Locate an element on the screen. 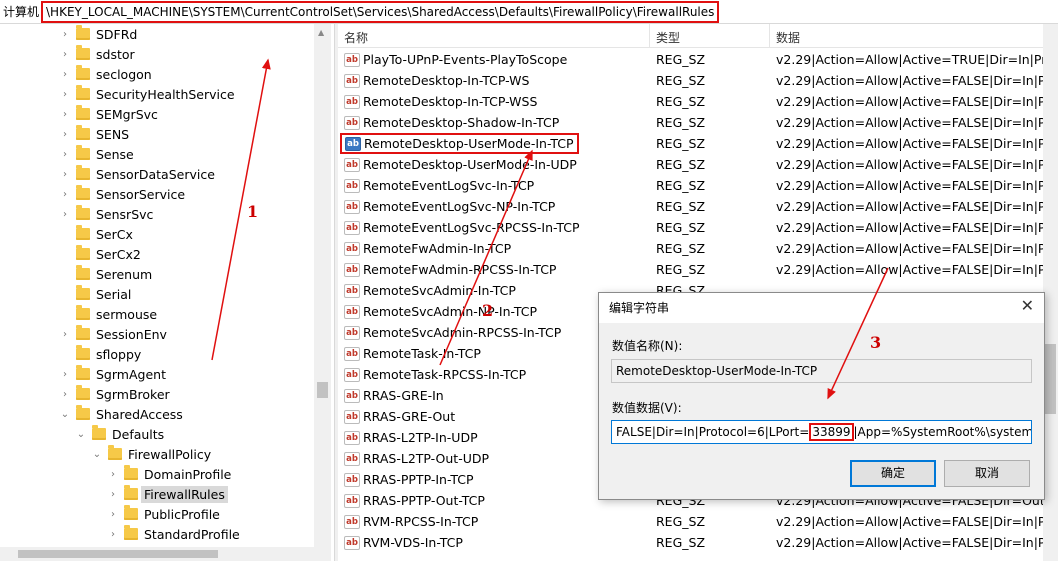 This screenshot has width=1058, height=561. tree-item: ⌄ SharedAccess is located at coordinates (121, 414).